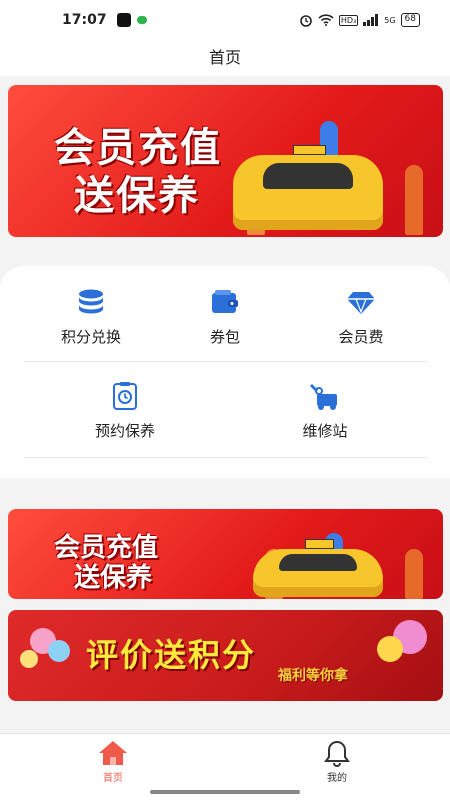 Image resolution: width=450 pixels, height=800 pixels. Describe the element at coordinates (225, 792) in the screenshot. I see `home-indicator` at that location.